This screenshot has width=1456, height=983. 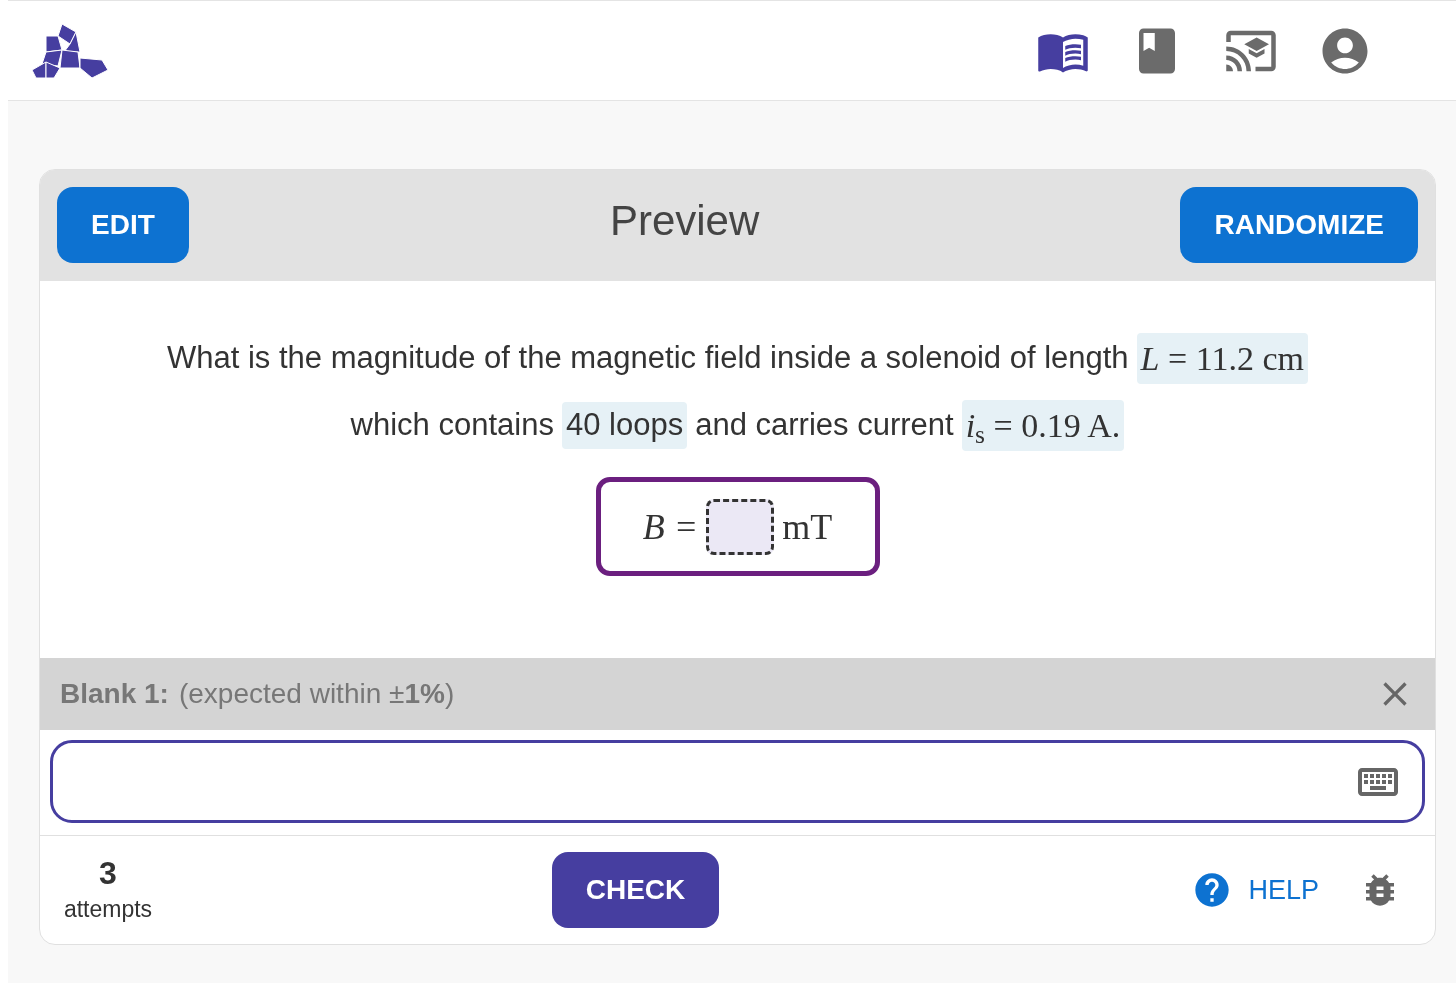 I want to click on question-text: What is the magnitude of the magnetic field inside a solenoid of length, so click(x=648, y=358).